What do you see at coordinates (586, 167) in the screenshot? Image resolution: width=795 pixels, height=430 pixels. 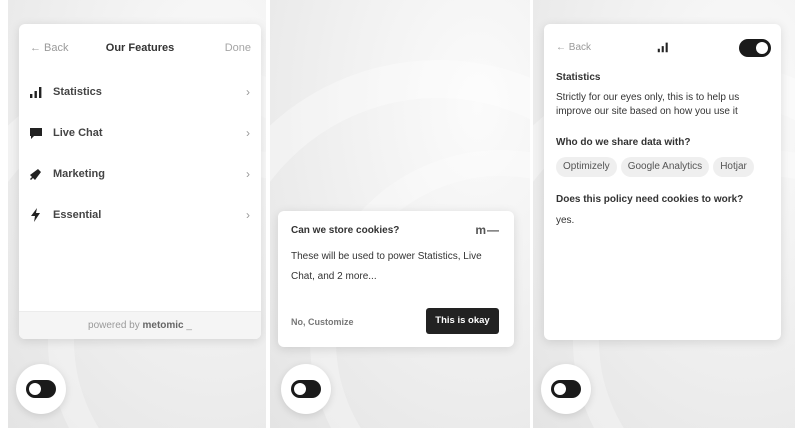 I see `partner-tag: Optimizely` at bounding box center [586, 167].